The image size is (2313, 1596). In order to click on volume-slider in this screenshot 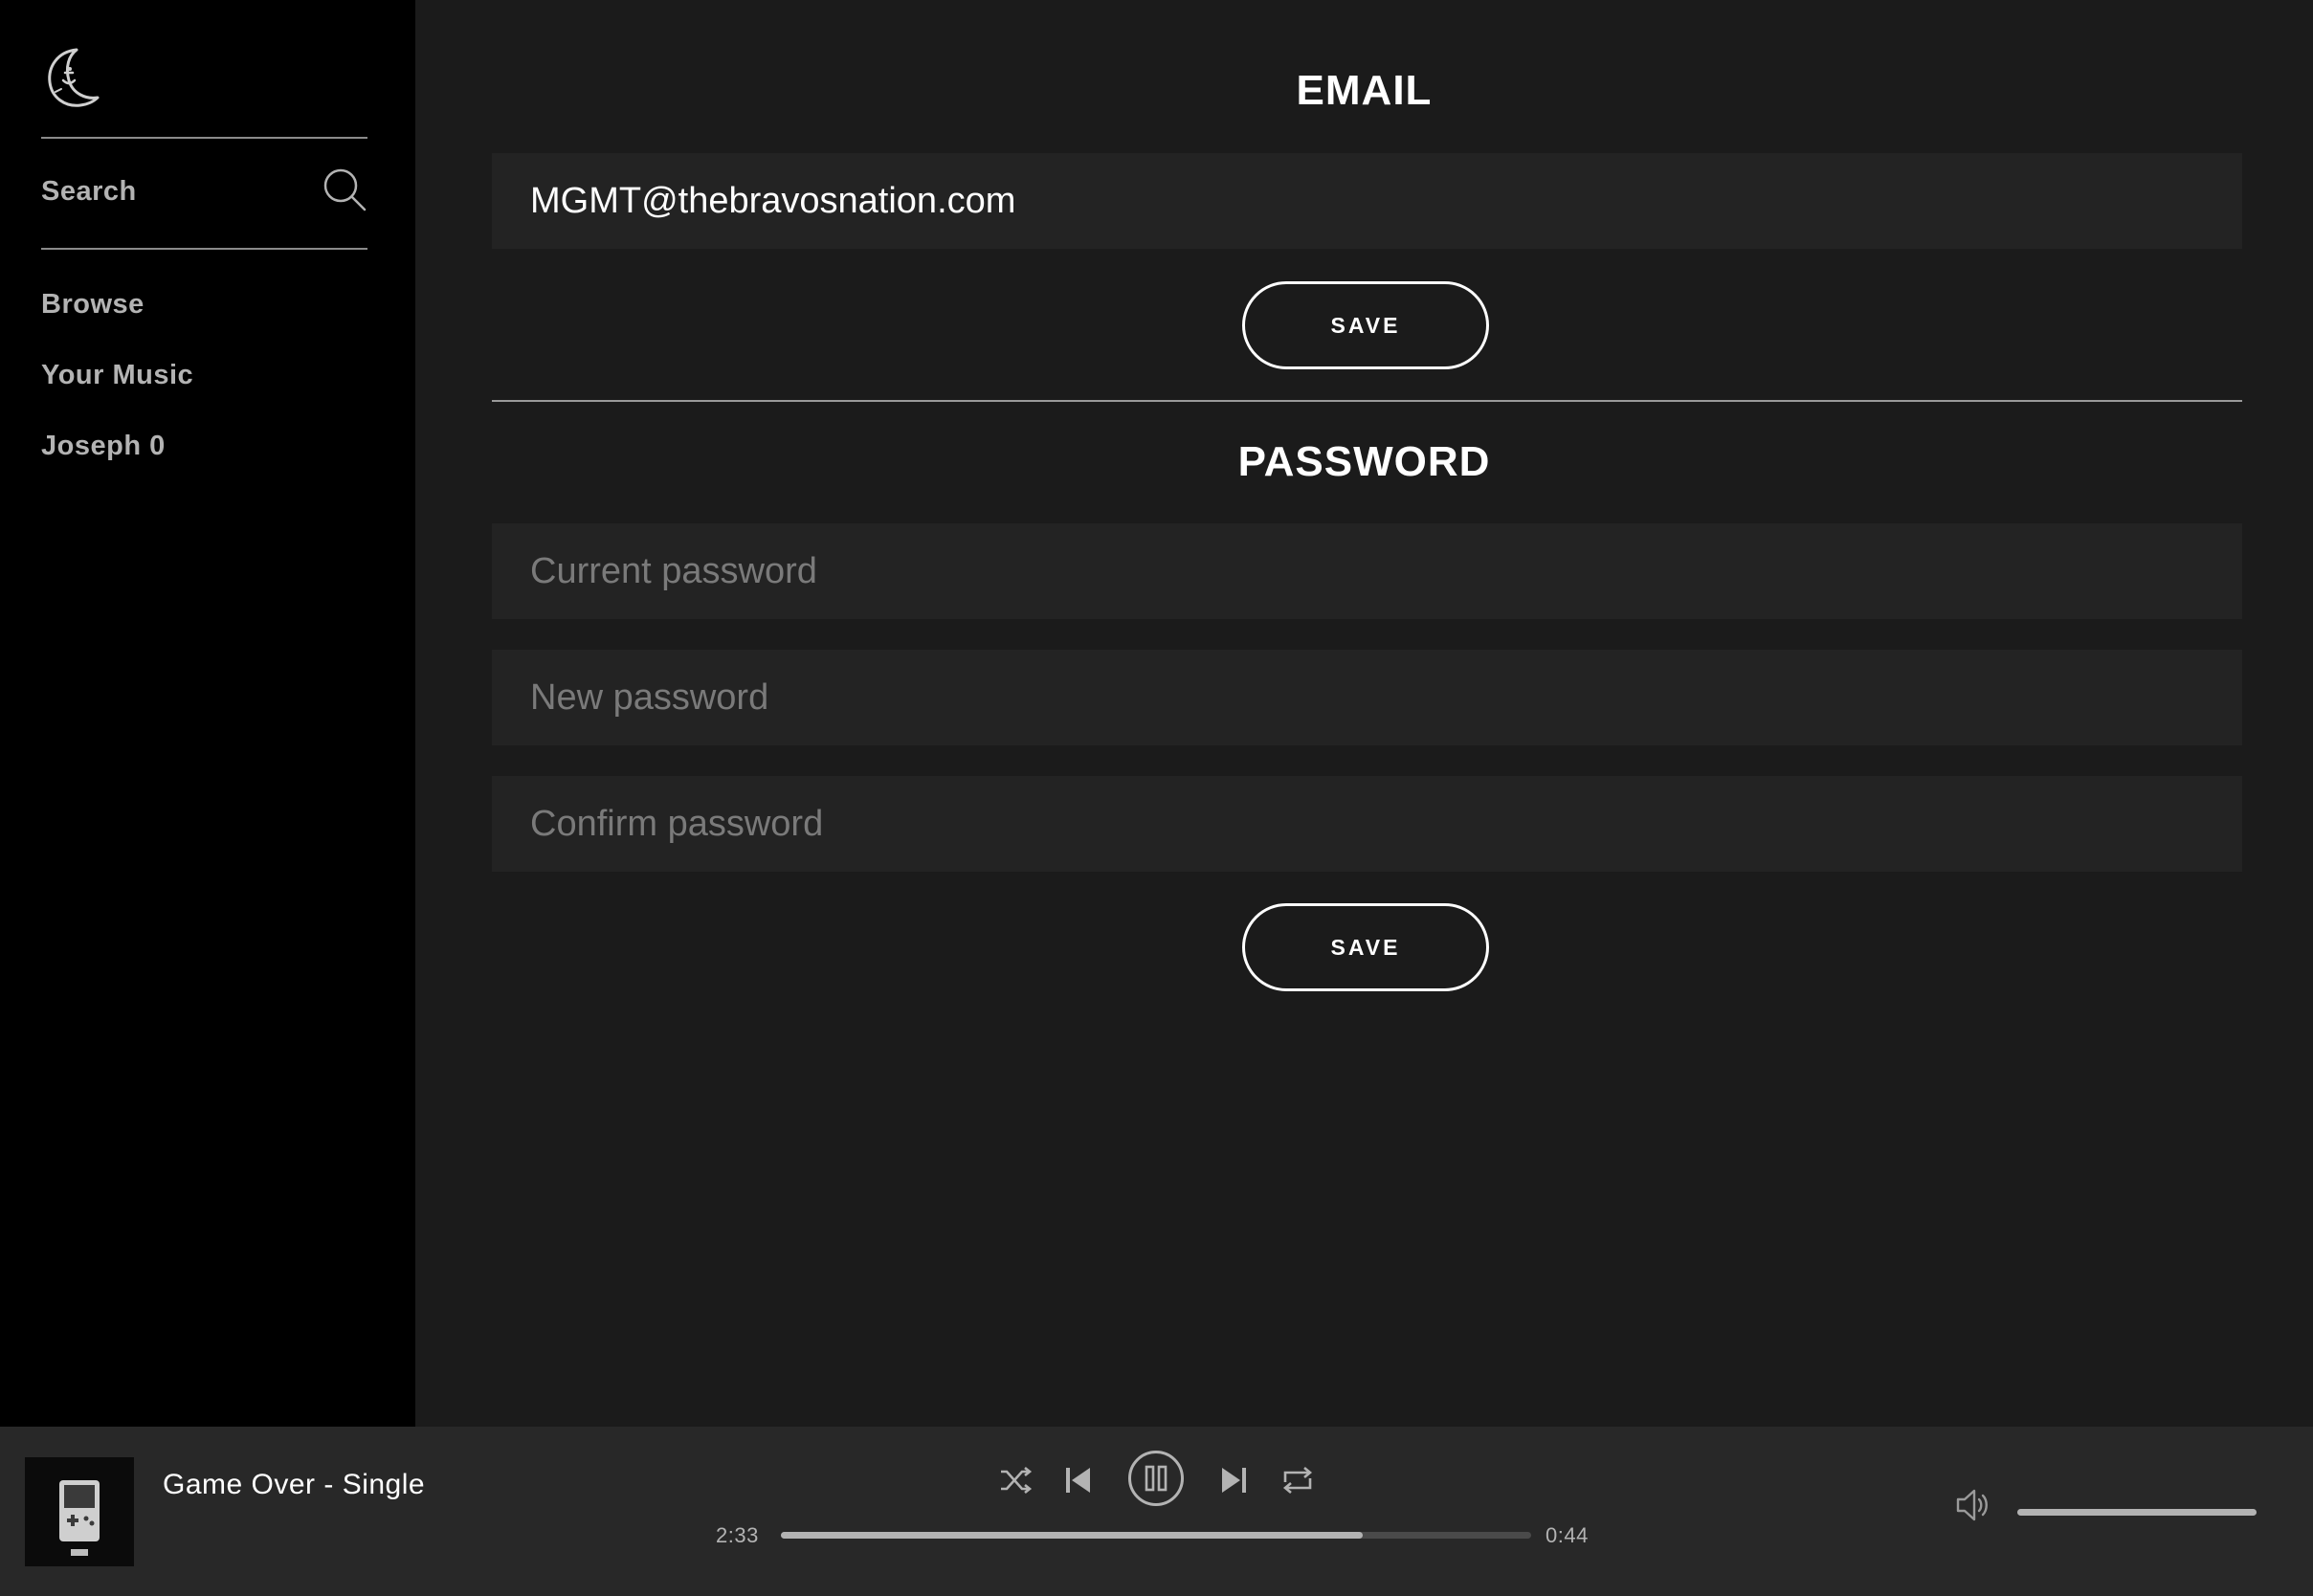, I will do `click(2137, 1513)`.